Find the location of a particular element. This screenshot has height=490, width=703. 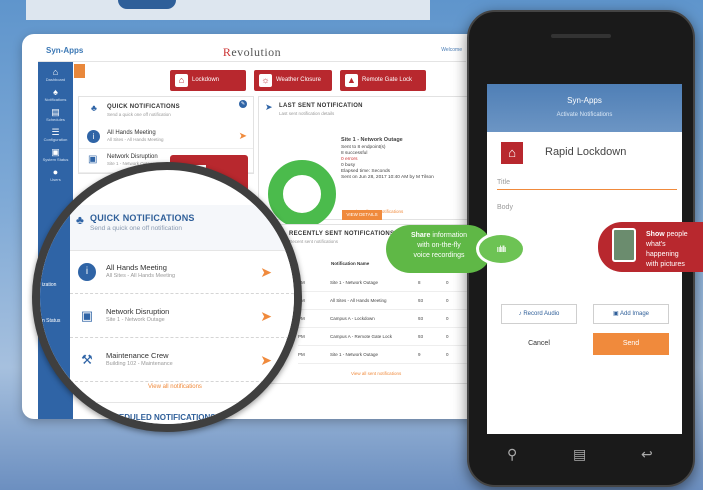

sidebar-label: Schedules is located at coordinates (55, 119).